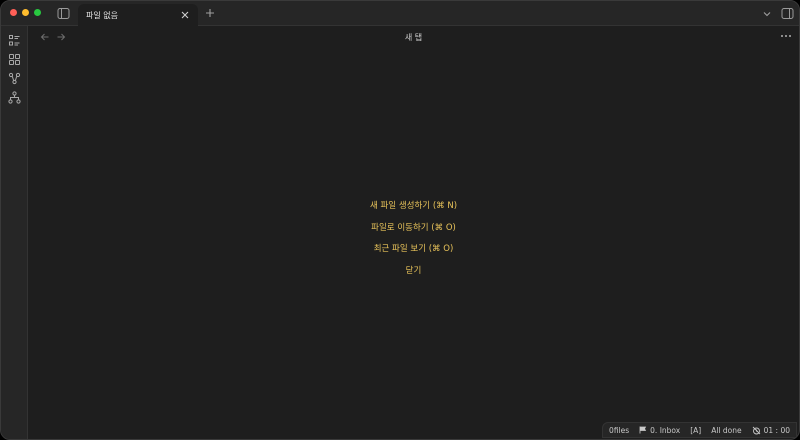 This screenshot has height=440, width=800. Describe the element at coordinates (665, 430) in the screenshot. I see `inbox-label: 0. Inbox` at that location.